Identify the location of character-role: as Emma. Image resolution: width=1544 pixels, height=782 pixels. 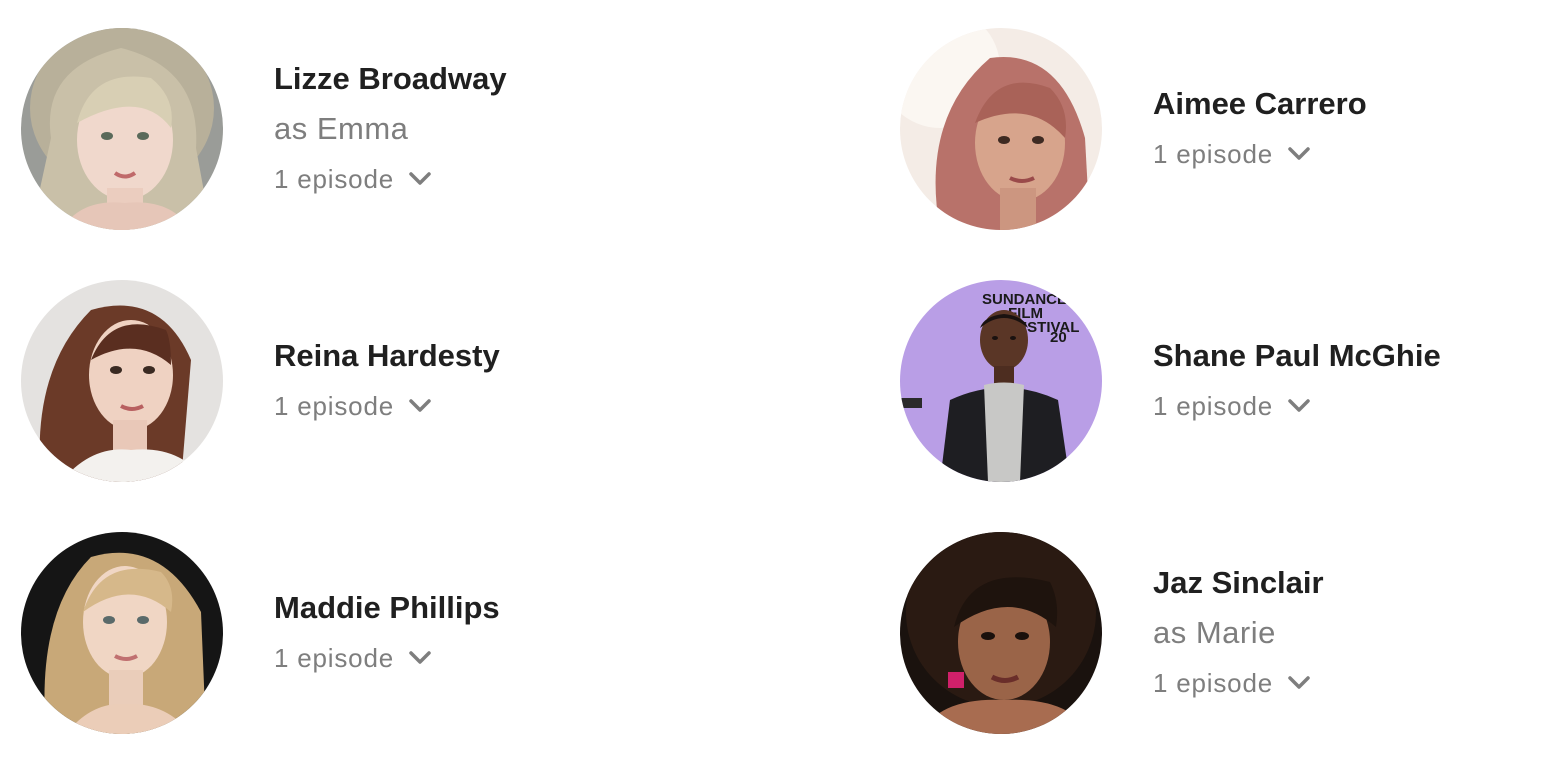
(341, 128).